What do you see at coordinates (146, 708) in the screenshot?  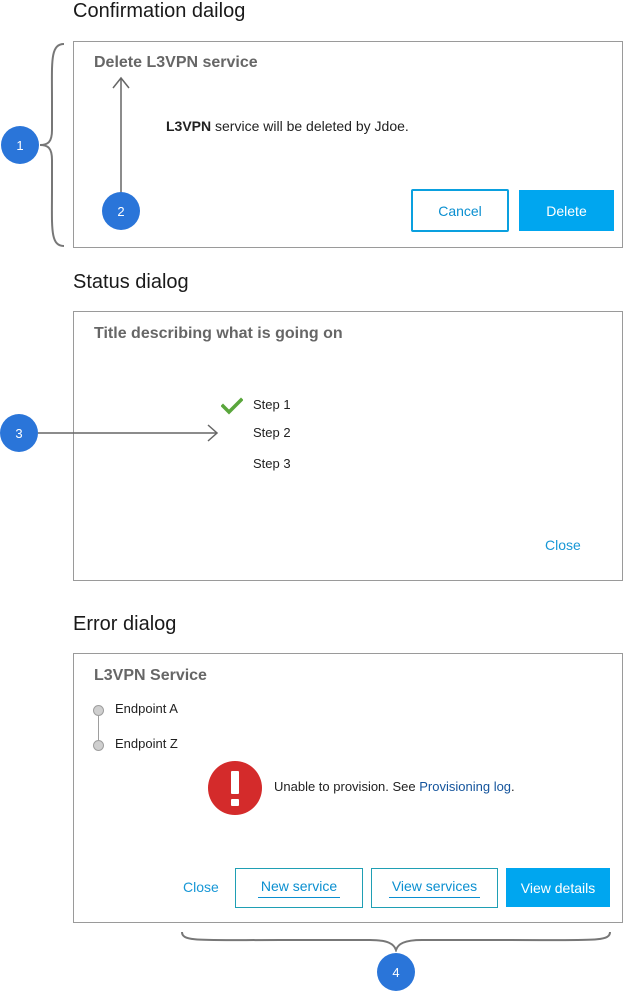 I see `endpoint-a-label: Endpoint A` at bounding box center [146, 708].